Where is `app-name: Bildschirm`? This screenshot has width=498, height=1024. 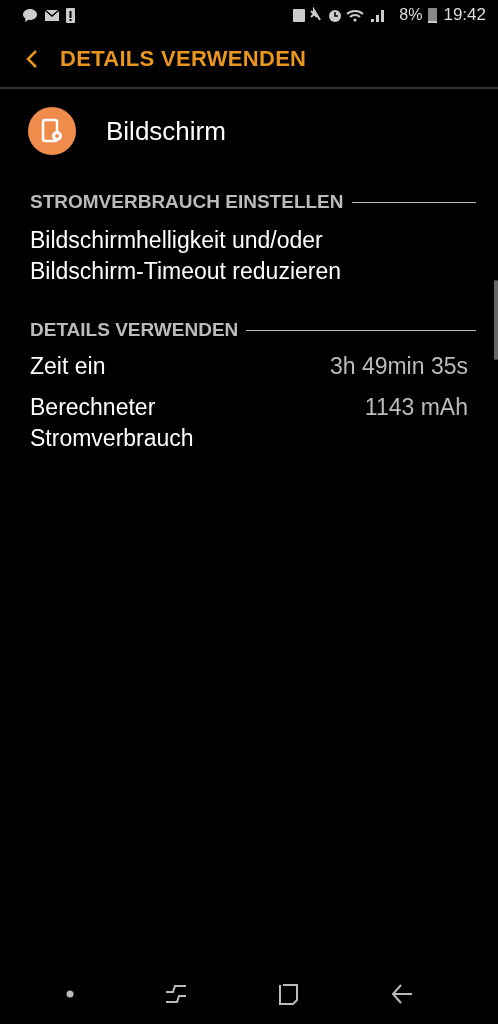 app-name: Bildschirm is located at coordinates (166, 131).